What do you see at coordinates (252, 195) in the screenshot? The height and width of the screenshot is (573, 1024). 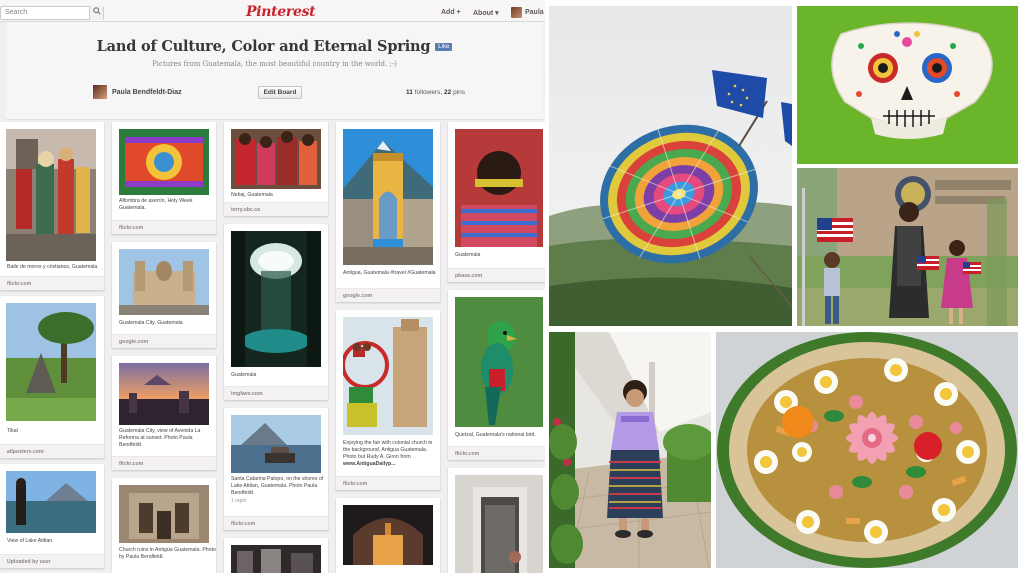 I see `pin-caption: Nebaj, Guatemala` at bounding box center [252, 195].